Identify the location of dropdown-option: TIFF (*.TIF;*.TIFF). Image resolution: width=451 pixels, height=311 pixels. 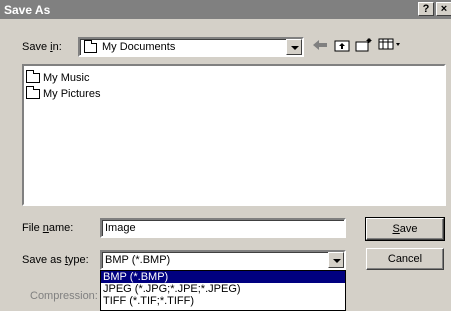
(223, 301).